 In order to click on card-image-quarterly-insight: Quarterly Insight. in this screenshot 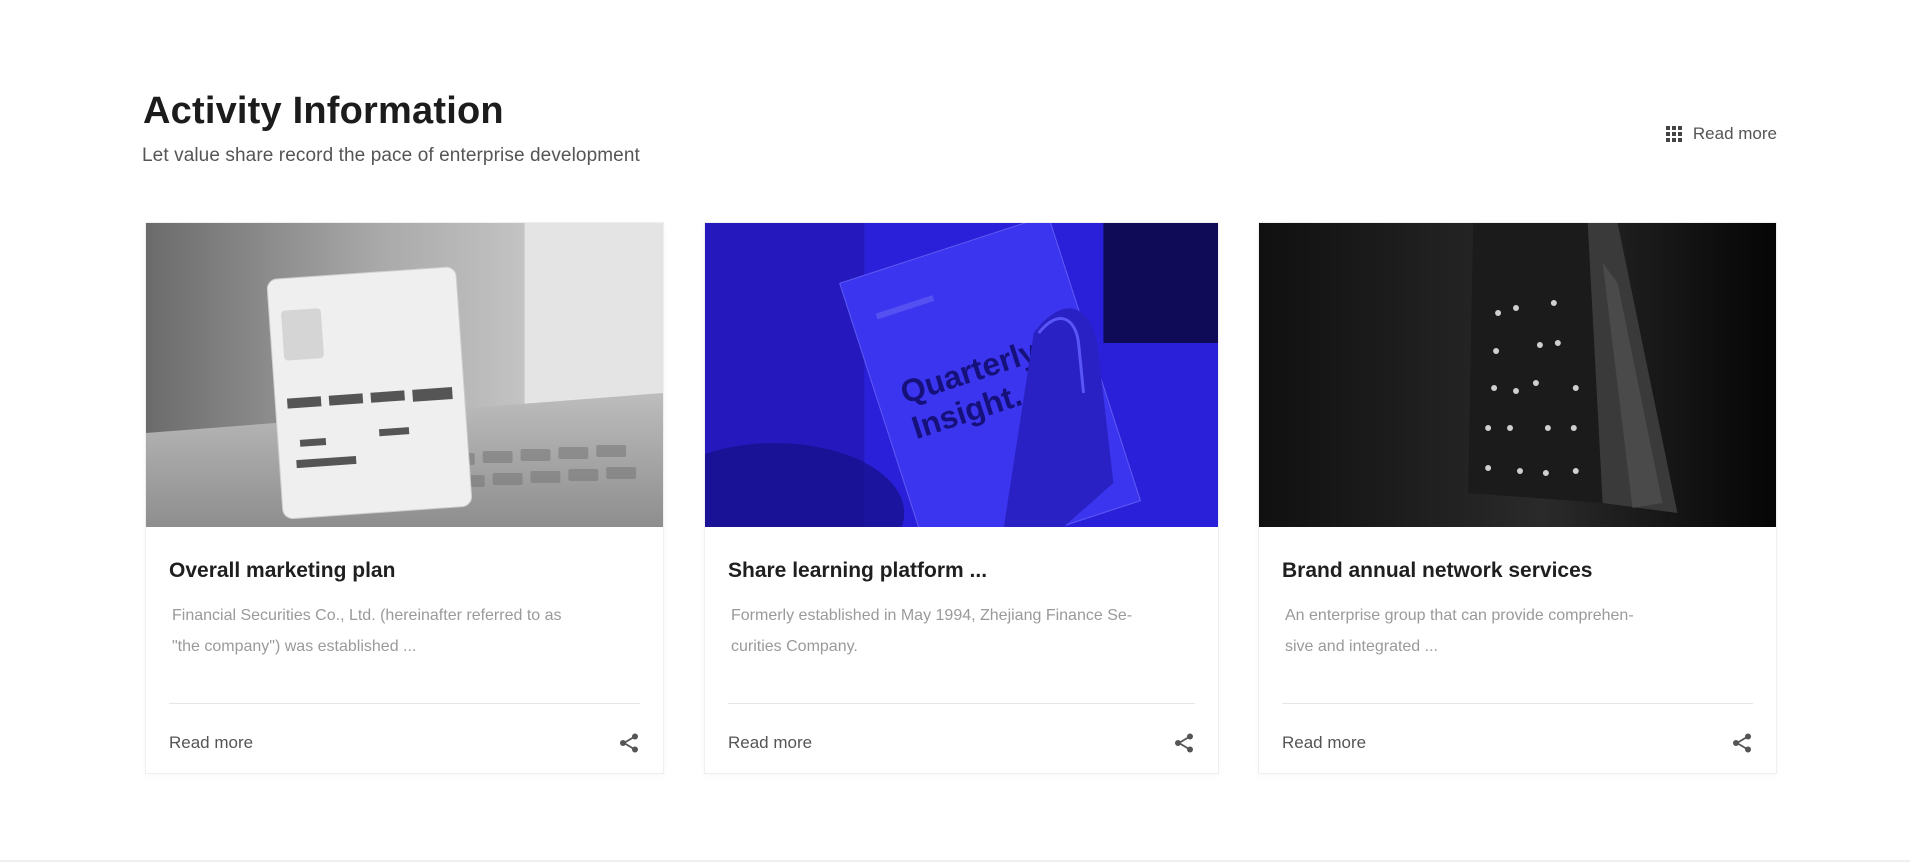, I will do `click(961, 375)`.